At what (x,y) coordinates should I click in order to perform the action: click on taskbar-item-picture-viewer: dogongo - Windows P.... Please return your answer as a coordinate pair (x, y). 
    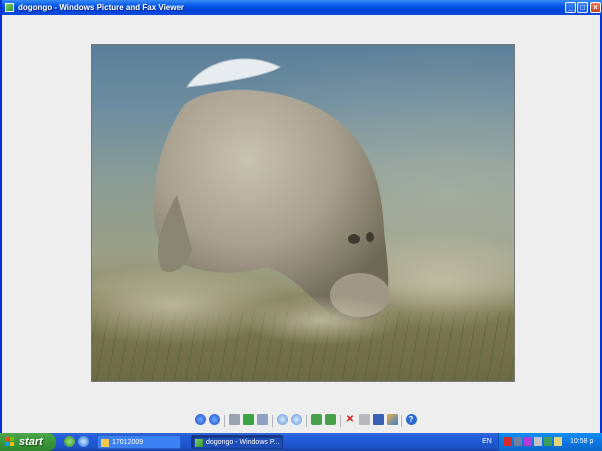
    Looking at the image, I should click on (237, 442).